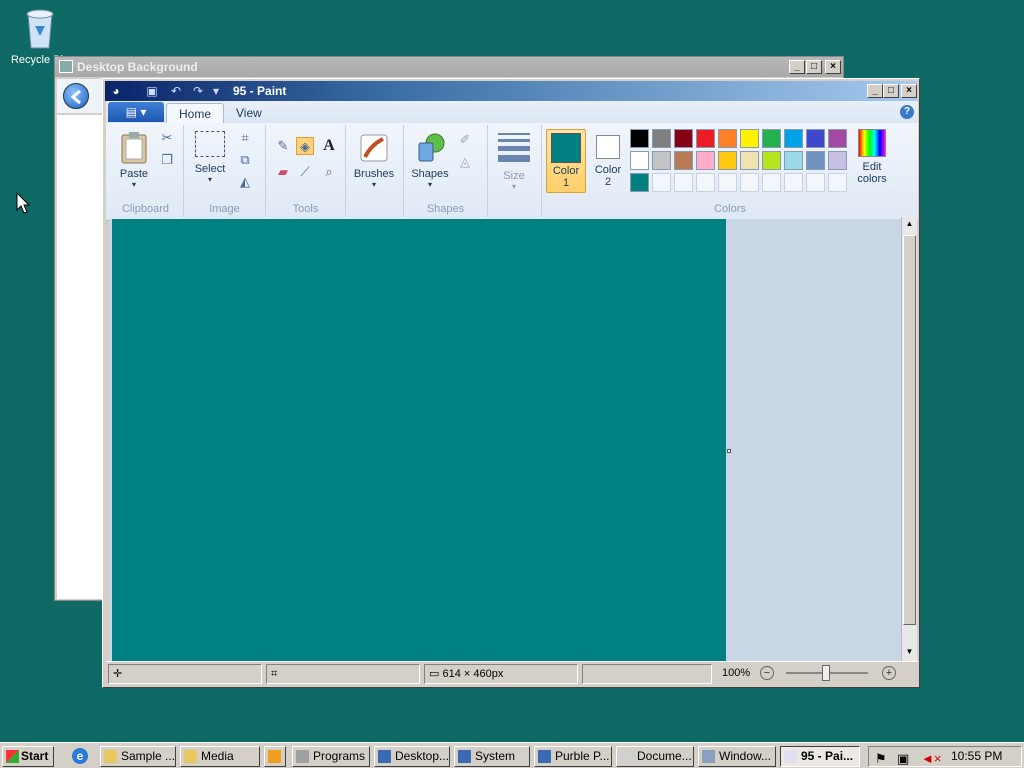 The width and height of the screenshot is (1024, 768). I want to click on fill-icon: ◬, so click(465, 162).